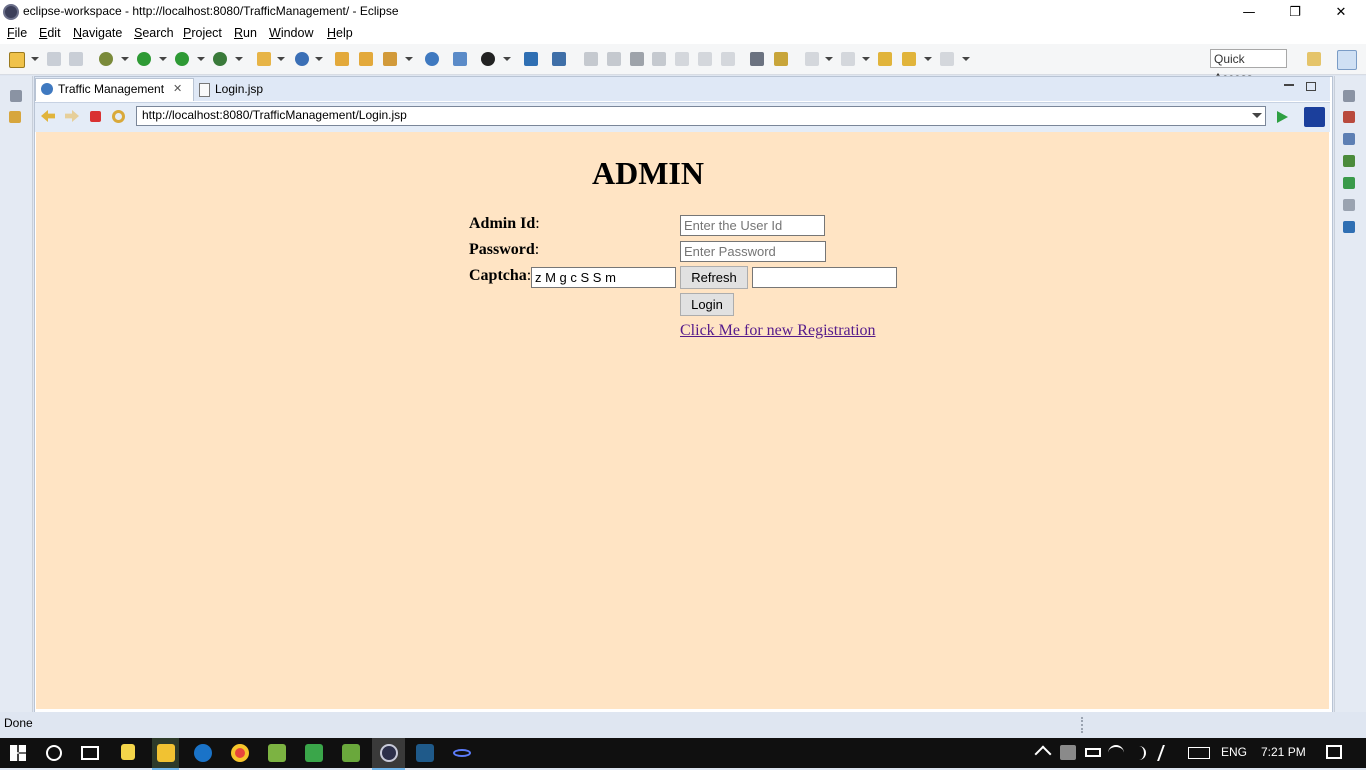 Image resolution: width=1366 pixels, height=770 pixels. Describe the element at coordinates (54, 59) in the screenshot. I see `save-icon` at that location.